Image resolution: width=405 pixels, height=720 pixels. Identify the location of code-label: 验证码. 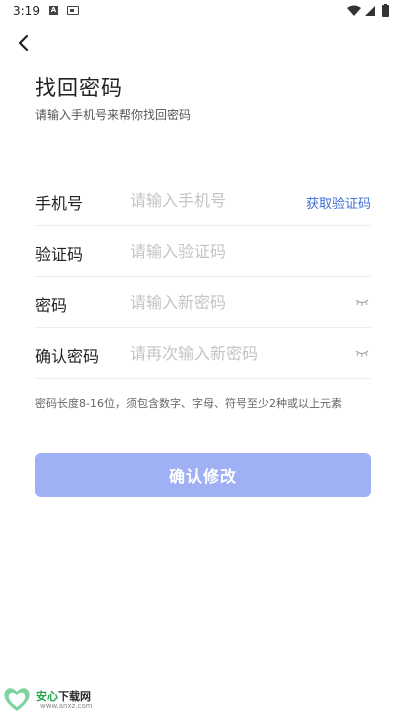
(59, 254).